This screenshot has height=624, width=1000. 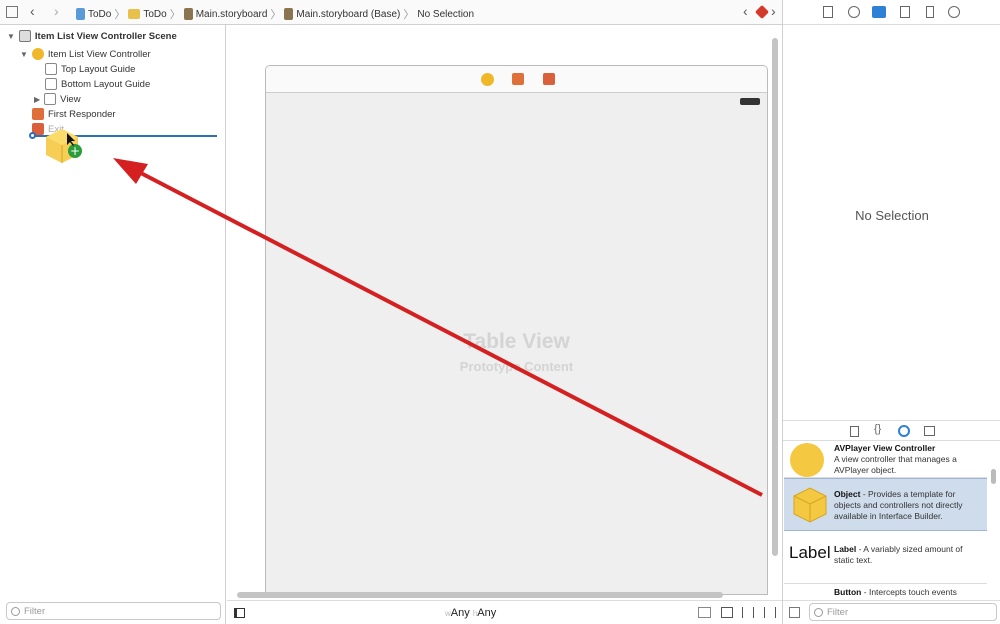 I want to click on item-name: AVPlayer View Controller, so click(x=885, y=448).